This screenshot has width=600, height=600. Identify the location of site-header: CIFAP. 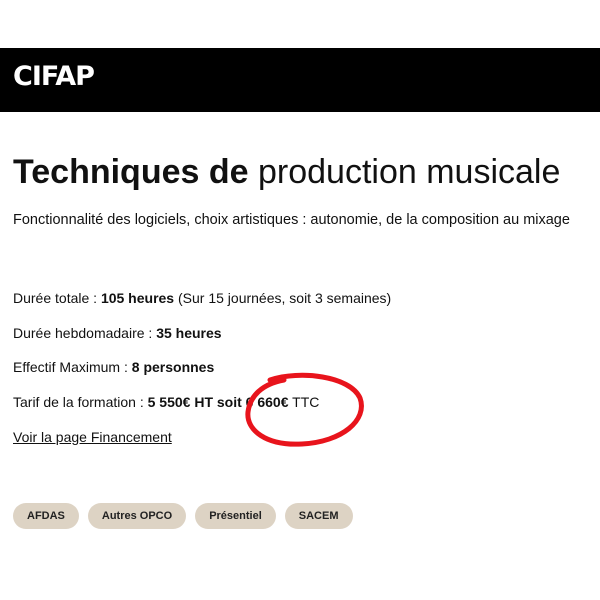
(300, 80).